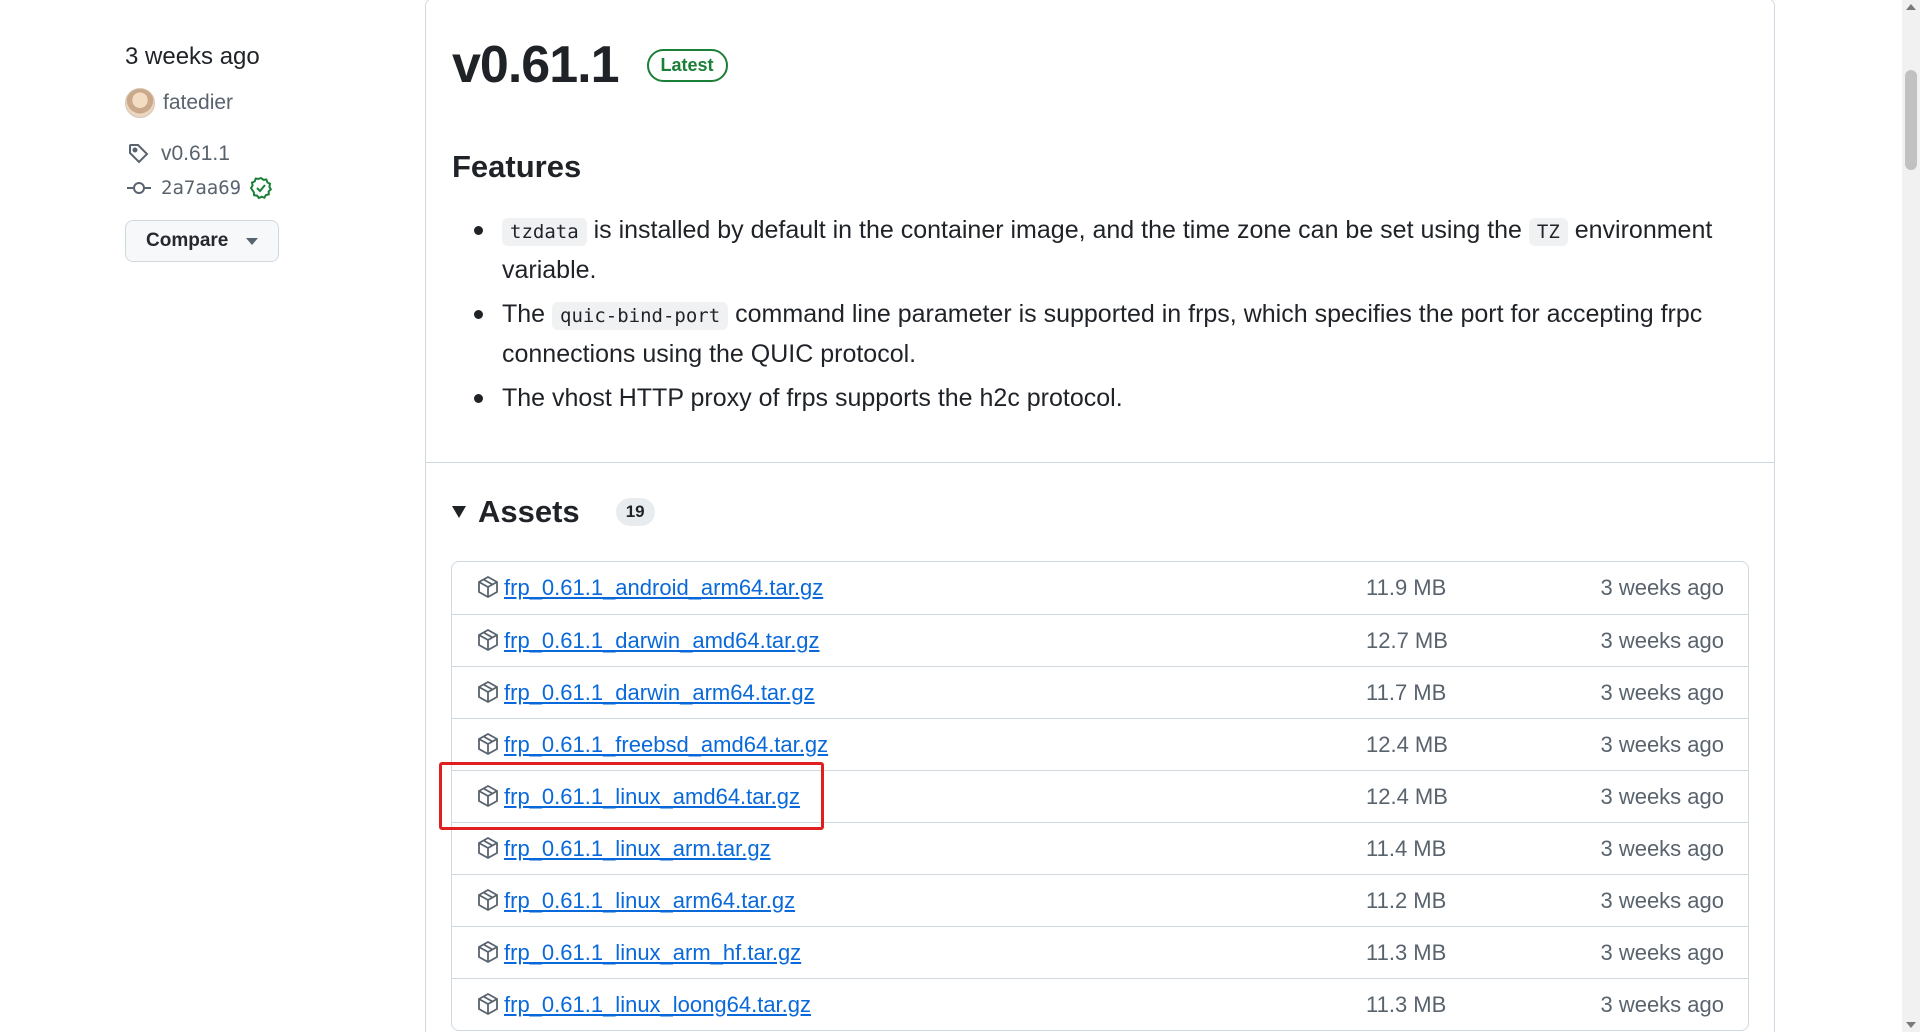 Image resolution: width=1920 pixels, height=1032 pixels. Describe the element at coordinates (1548, 232) in the screenshot. I see `code-tz: TZ` at that location.